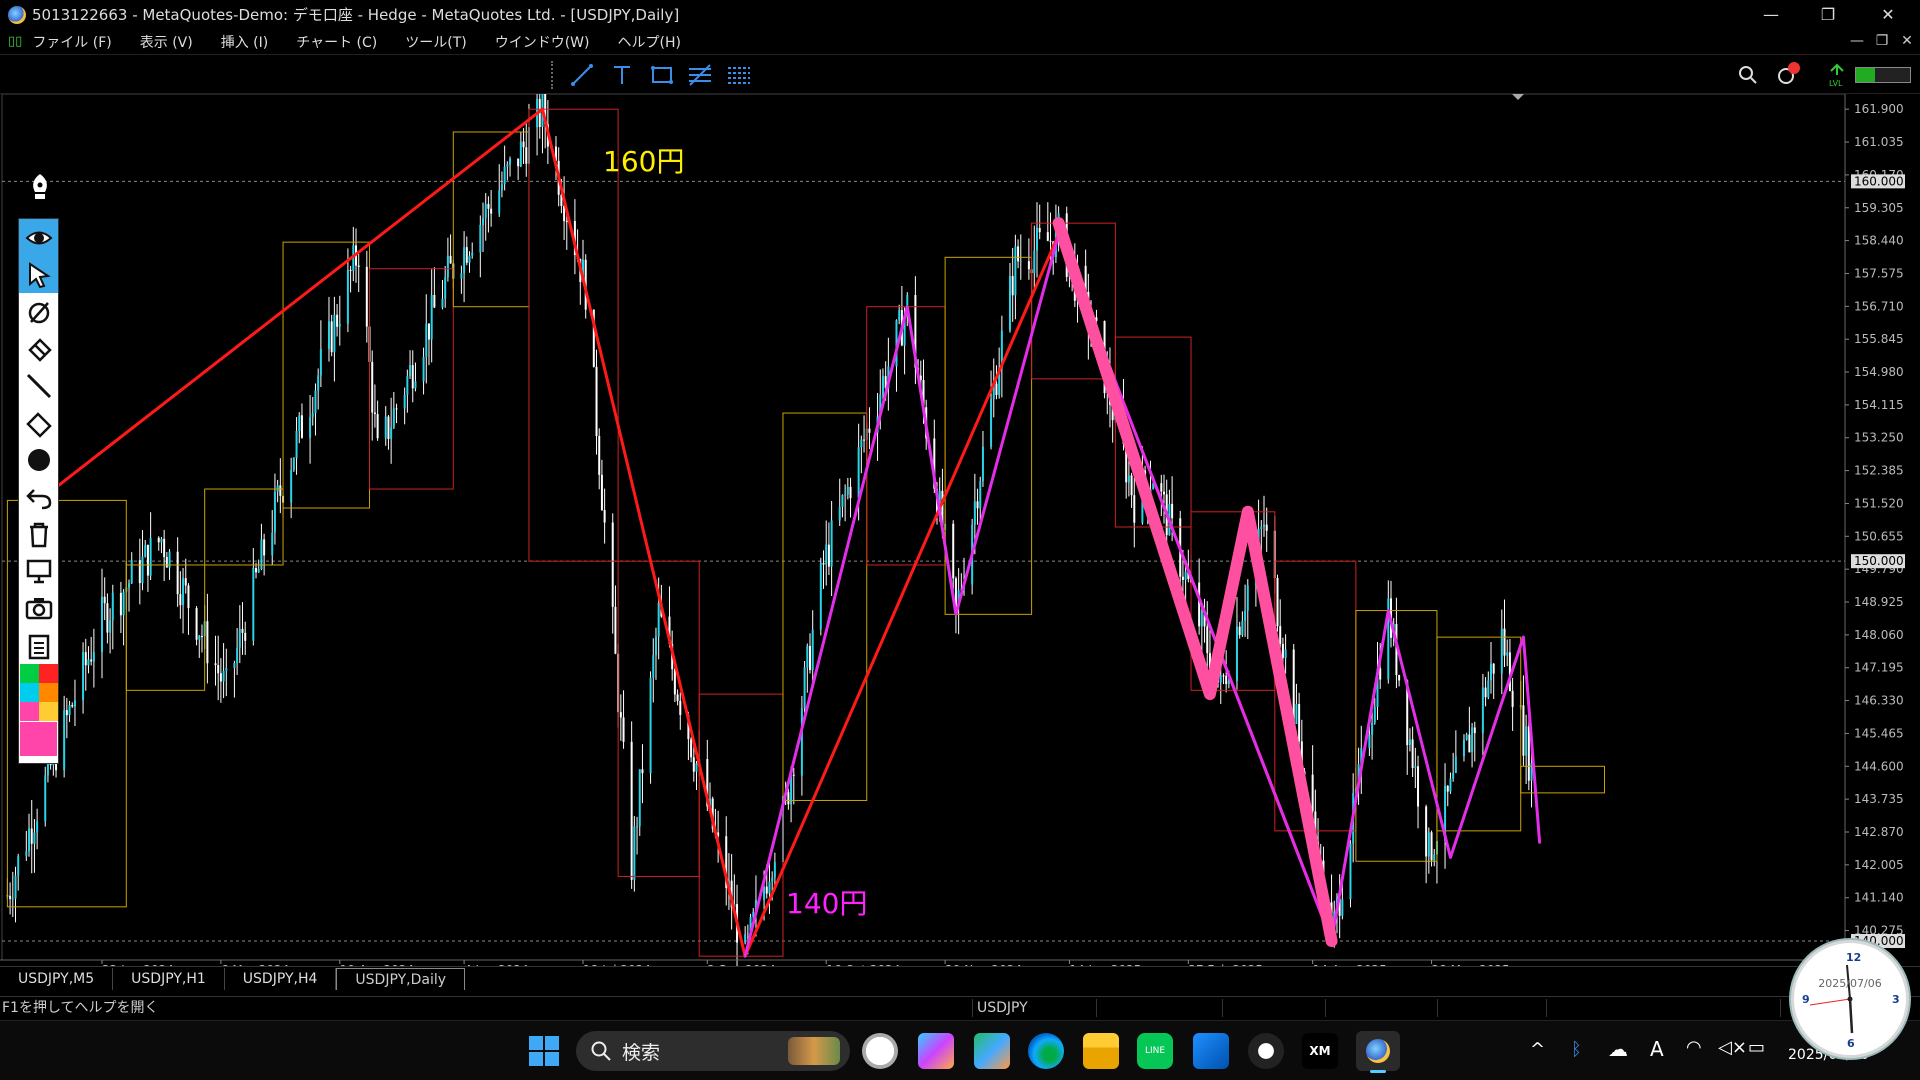 This screenshot has height=1080, width=1920. What do you see at coordinates (71, 42) in the screenshot?
I see `menu-file: ファイル (F)` at bounding box center [71, 42].